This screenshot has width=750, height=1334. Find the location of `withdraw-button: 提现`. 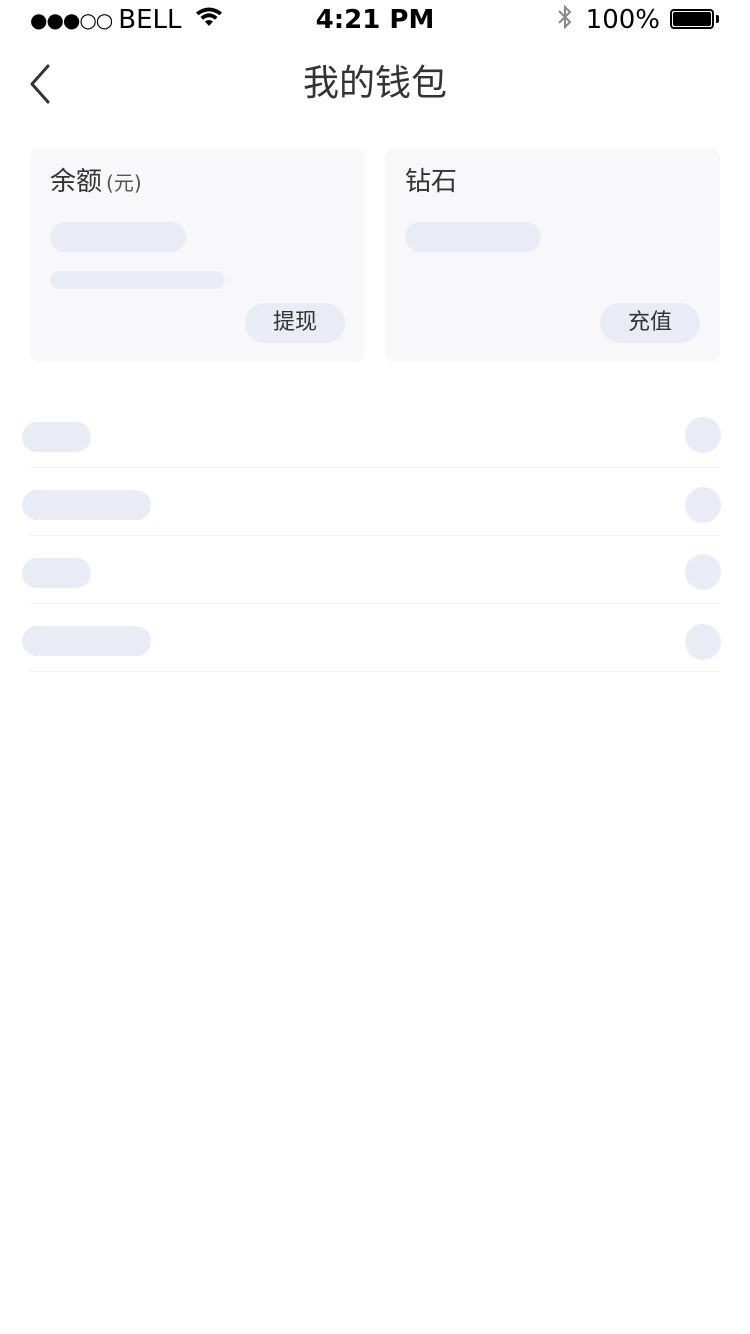

withdraw-button: 提现 is located at coordinates (295, 323).